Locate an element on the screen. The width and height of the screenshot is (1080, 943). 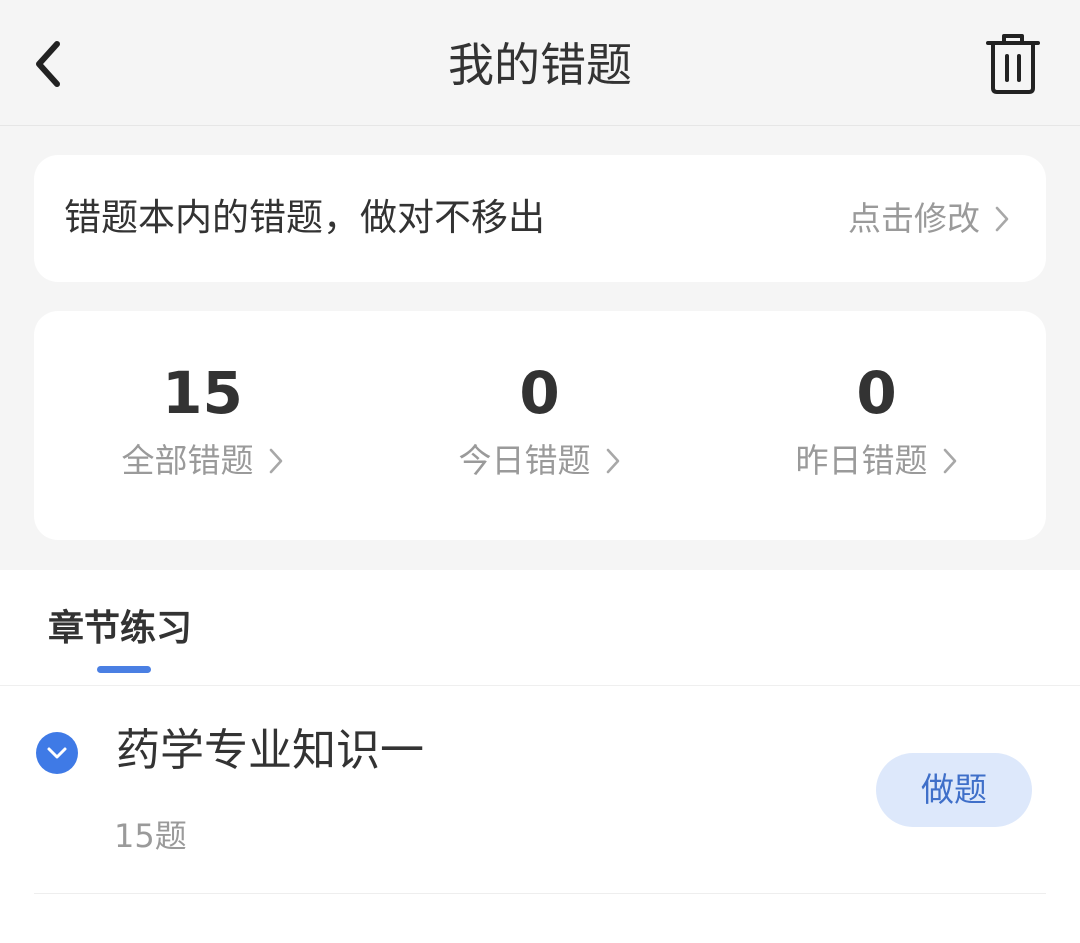
chapter-question-count: 15题 is located at coordinates (150, 836).